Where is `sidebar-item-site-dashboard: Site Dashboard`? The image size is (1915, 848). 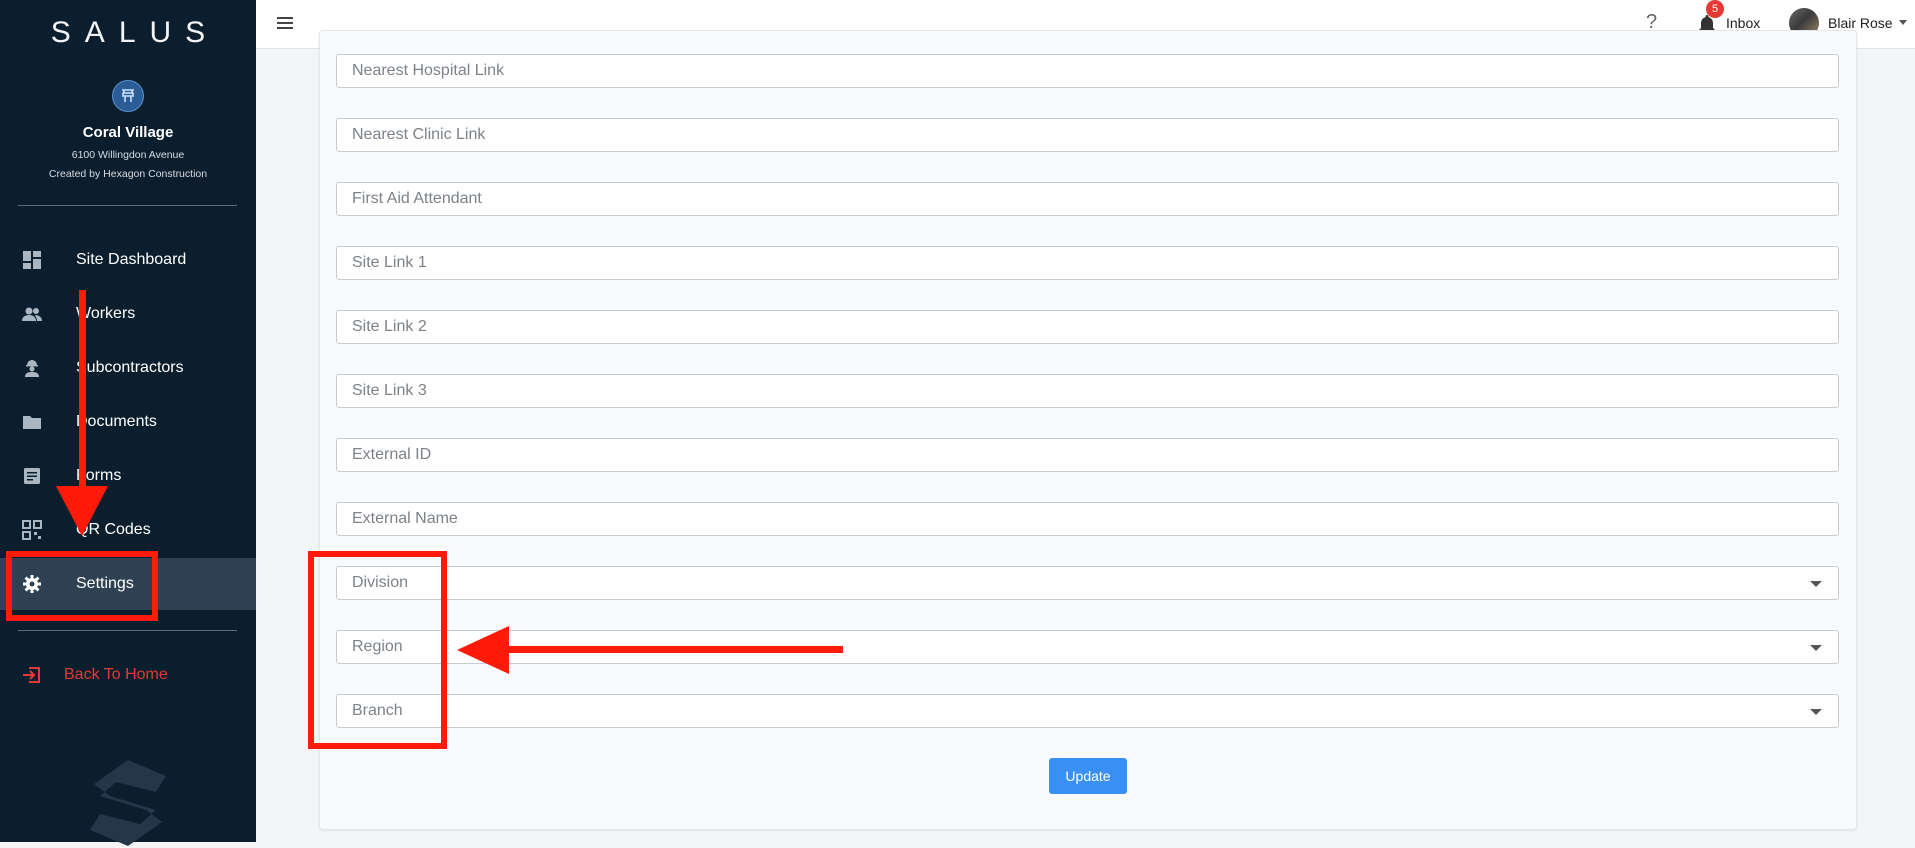
sidebar-item-site-dashboard: Site Dashboard is located at coordinates (128, 260).